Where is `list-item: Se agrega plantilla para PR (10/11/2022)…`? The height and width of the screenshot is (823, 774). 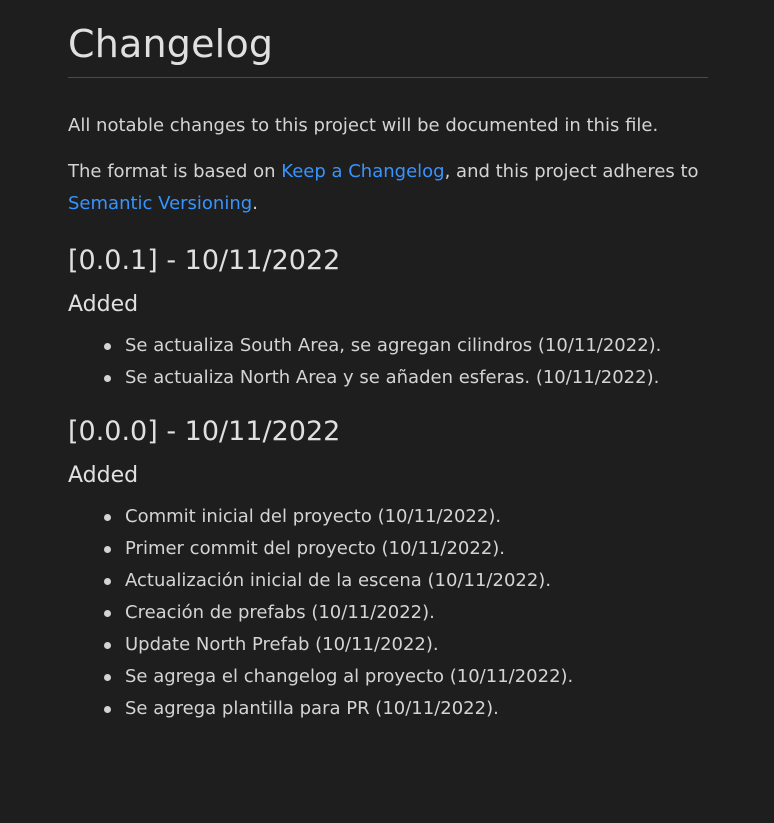 list-item: Se agrega plantilla para PR (10/11/2022)… is located at coordinates (406, 709).